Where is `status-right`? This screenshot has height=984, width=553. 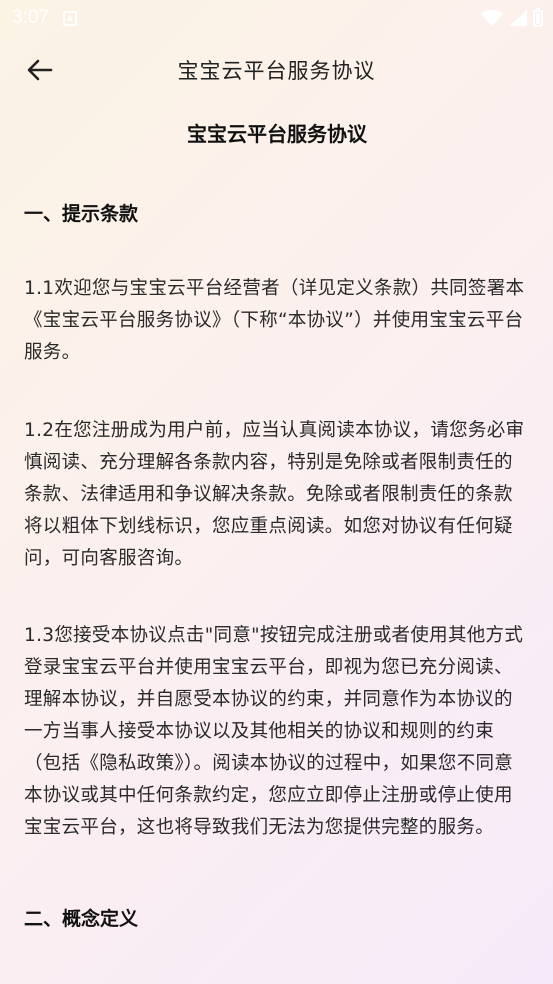 status-right is located at coordinates (512, 17).